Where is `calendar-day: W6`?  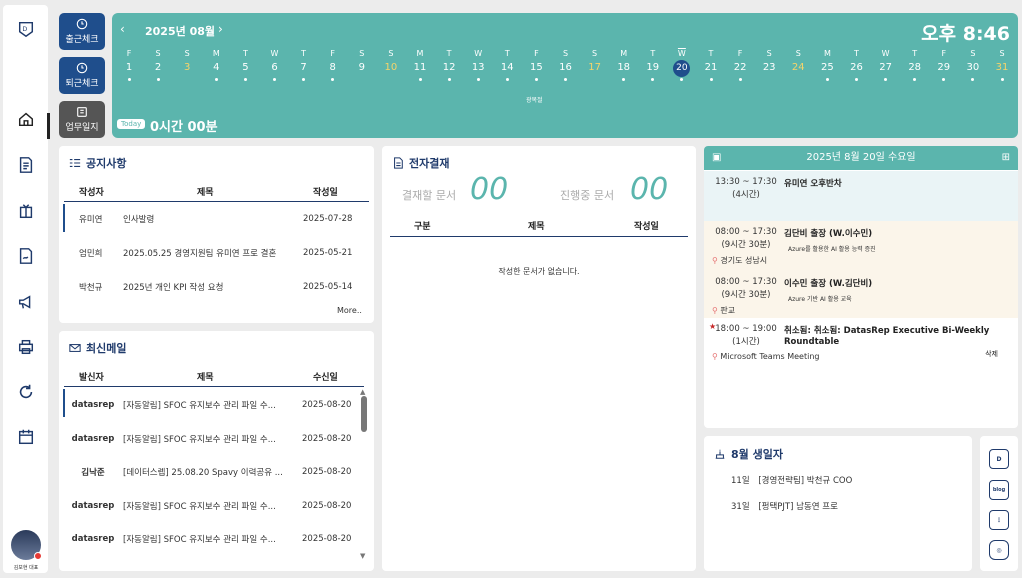 calendar-day: W6 is located at coordinates (275, 64).